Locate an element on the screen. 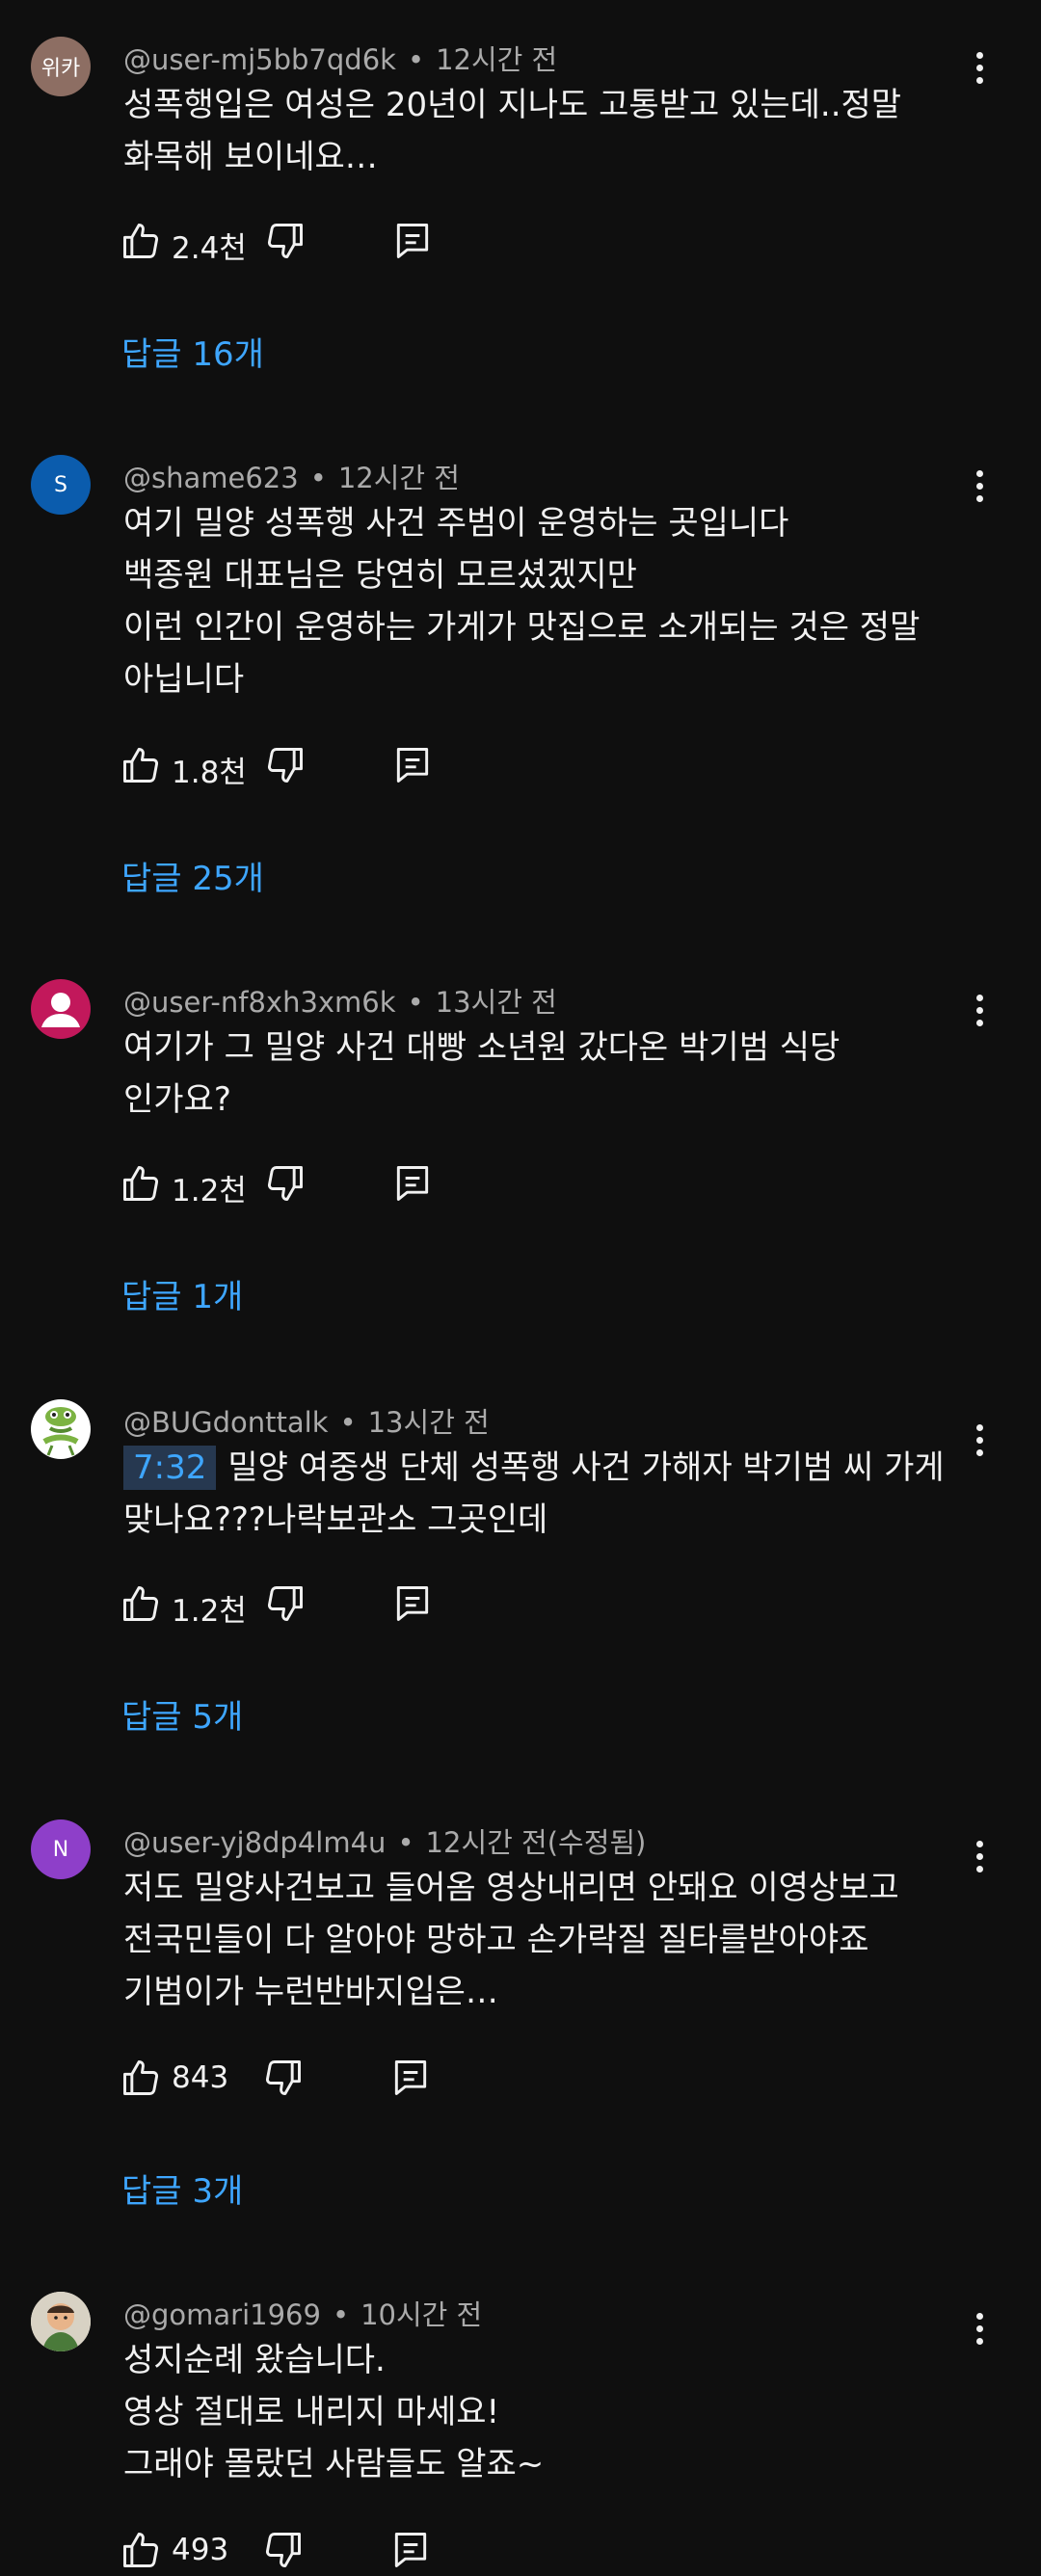 This screenshot has width=1041, height=2576. child-photo-icon is located at coordinates (61, 2321).